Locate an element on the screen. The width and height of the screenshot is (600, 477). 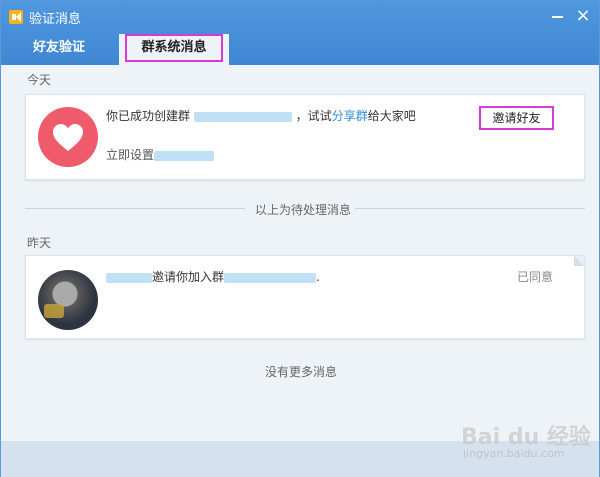
corner-fold is located at coordinates (579, 261).